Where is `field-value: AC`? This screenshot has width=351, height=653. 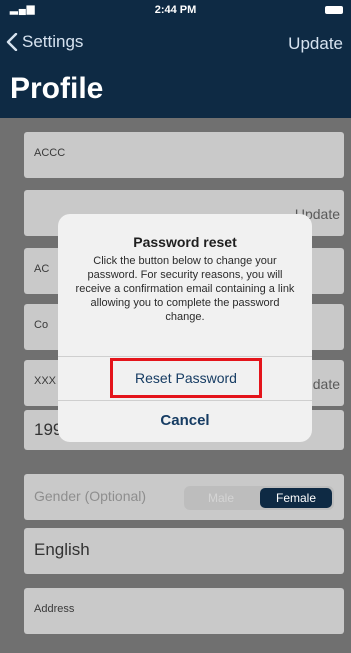 field-value: AC is located at coordinates (42, 269).